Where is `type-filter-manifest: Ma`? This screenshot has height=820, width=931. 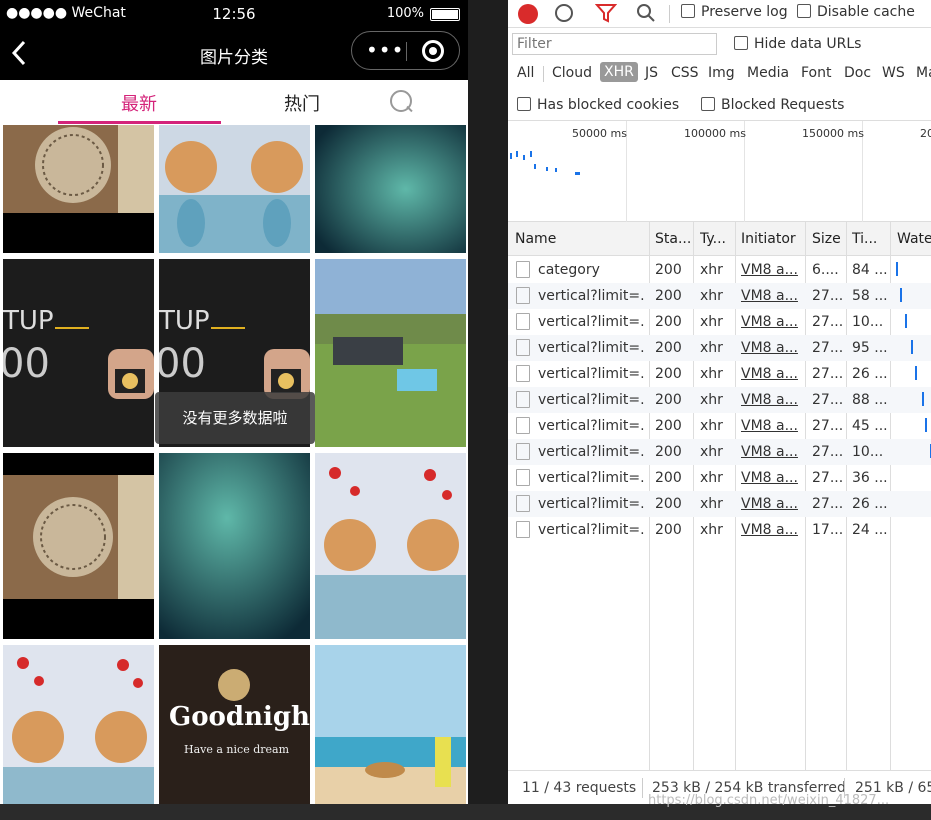
type-filter-manifest: Ma is located at coordinates (923, 73).